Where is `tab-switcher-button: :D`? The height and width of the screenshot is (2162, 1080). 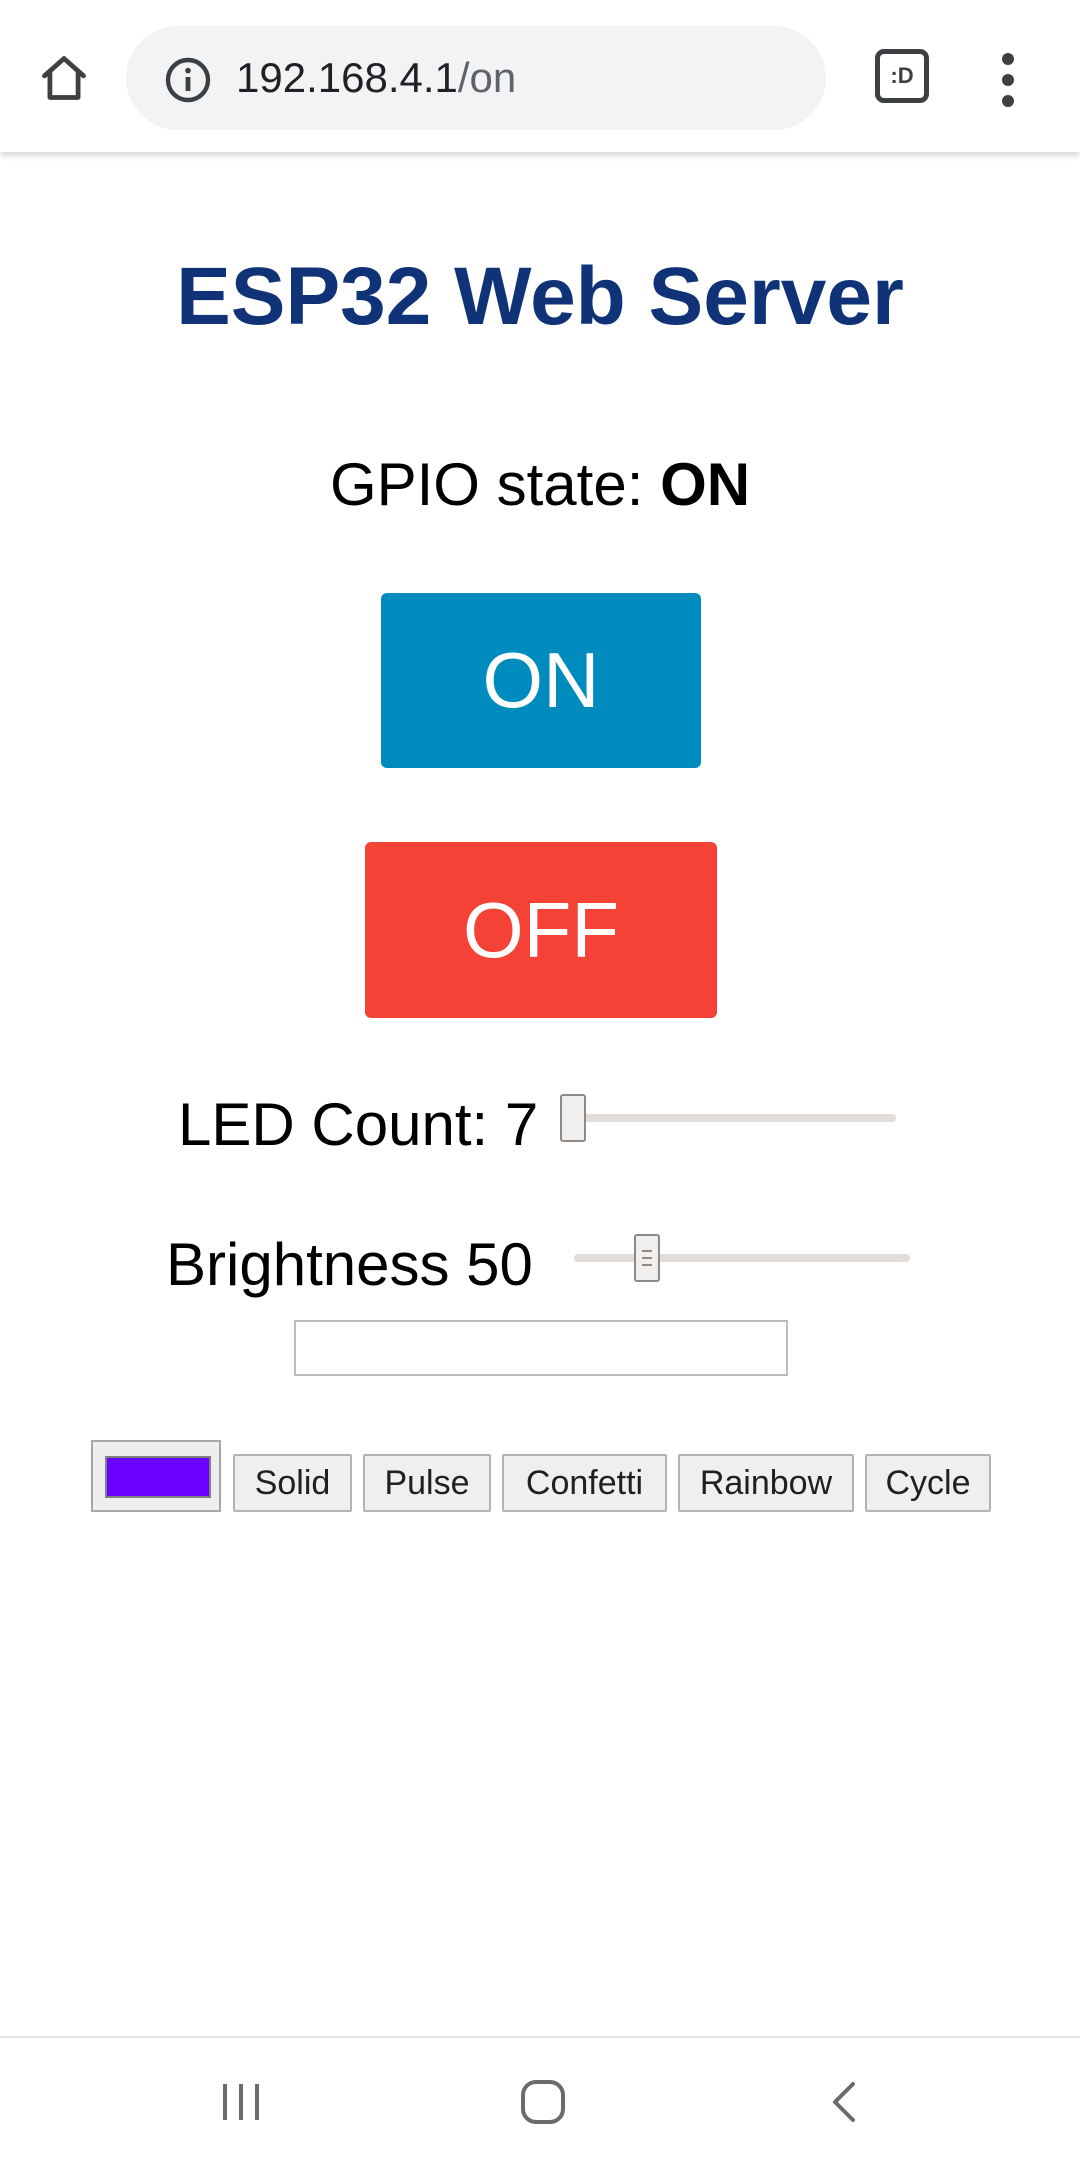
tab-switcher-button: :D is located at coordinates (902, 76).